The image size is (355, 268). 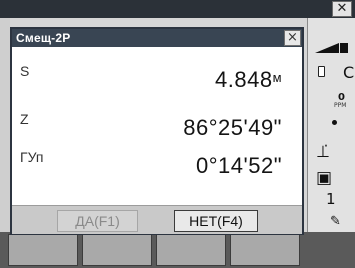 I want to click on camera-icon: ▣, so click(x=324, y=178).